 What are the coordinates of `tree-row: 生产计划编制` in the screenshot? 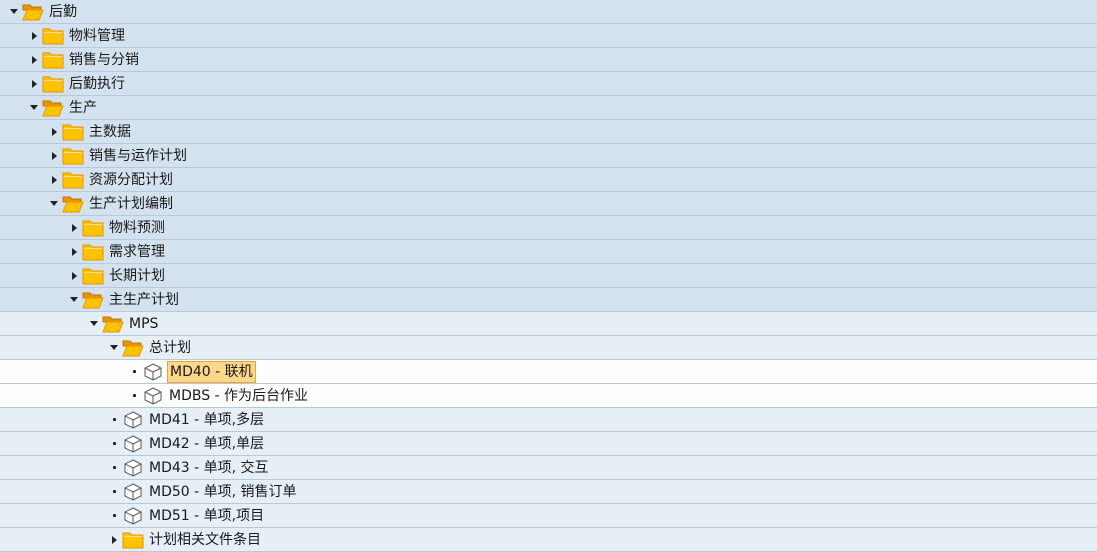 It's located at (548, 204).